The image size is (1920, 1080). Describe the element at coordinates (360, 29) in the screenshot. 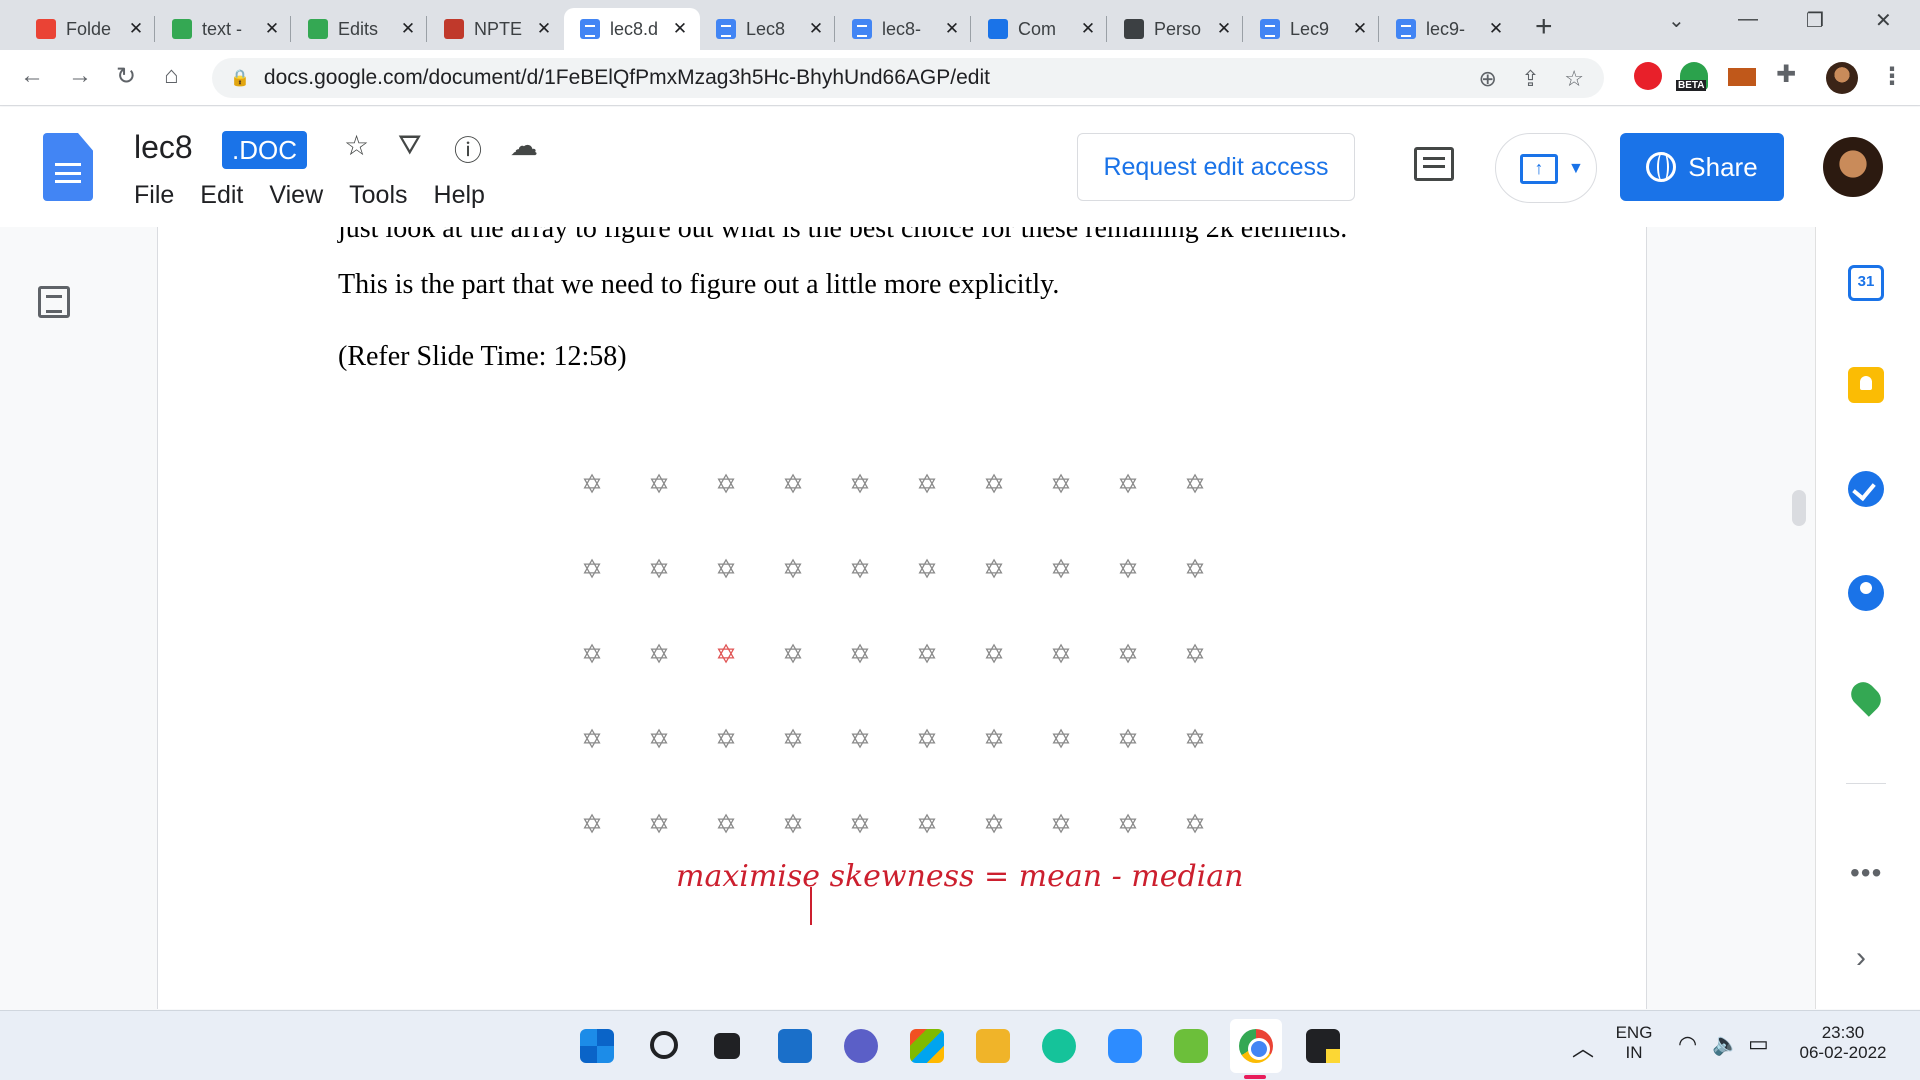

I see `browser-tab: Edits ✕` at that location.